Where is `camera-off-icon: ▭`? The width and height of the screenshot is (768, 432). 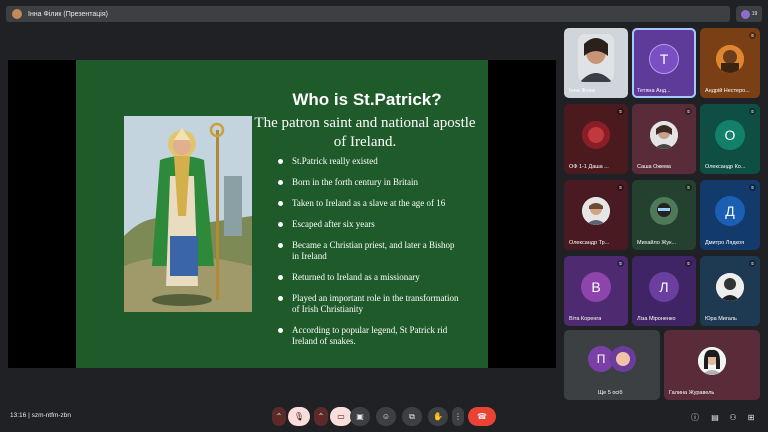
camera-off-icon: ▭ is located at coordinates (341, 416).